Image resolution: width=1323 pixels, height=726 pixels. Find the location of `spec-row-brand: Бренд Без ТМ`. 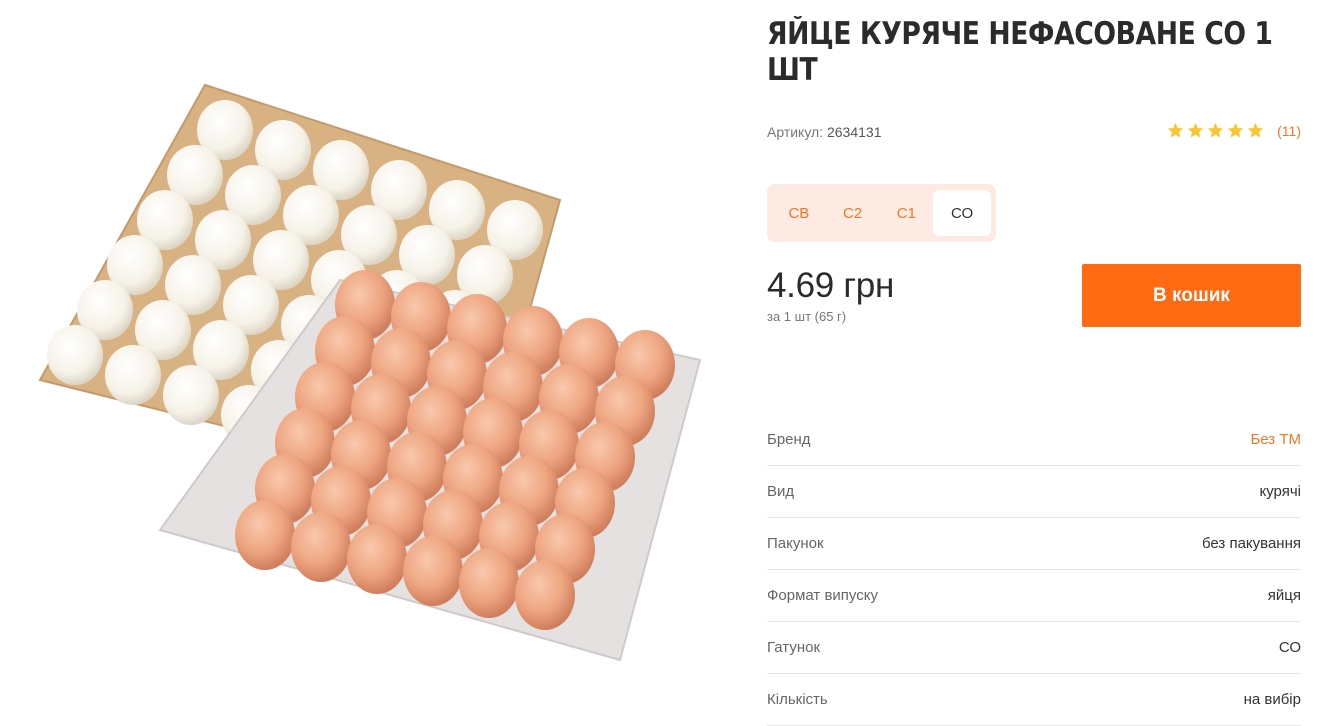

spec-row-brand: Бренд Без ТМ is located at coordinates (1034, 440).